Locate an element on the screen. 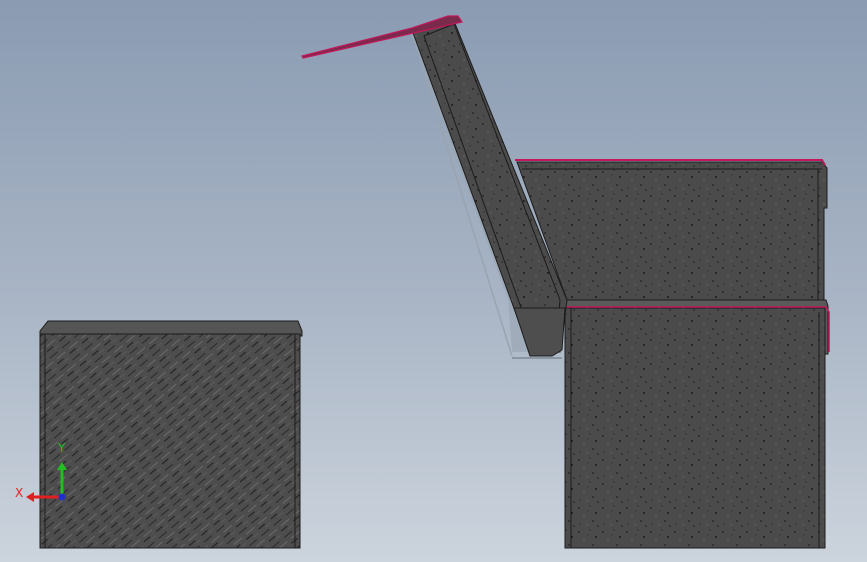  seat-base is located at coordinates (696, 424).